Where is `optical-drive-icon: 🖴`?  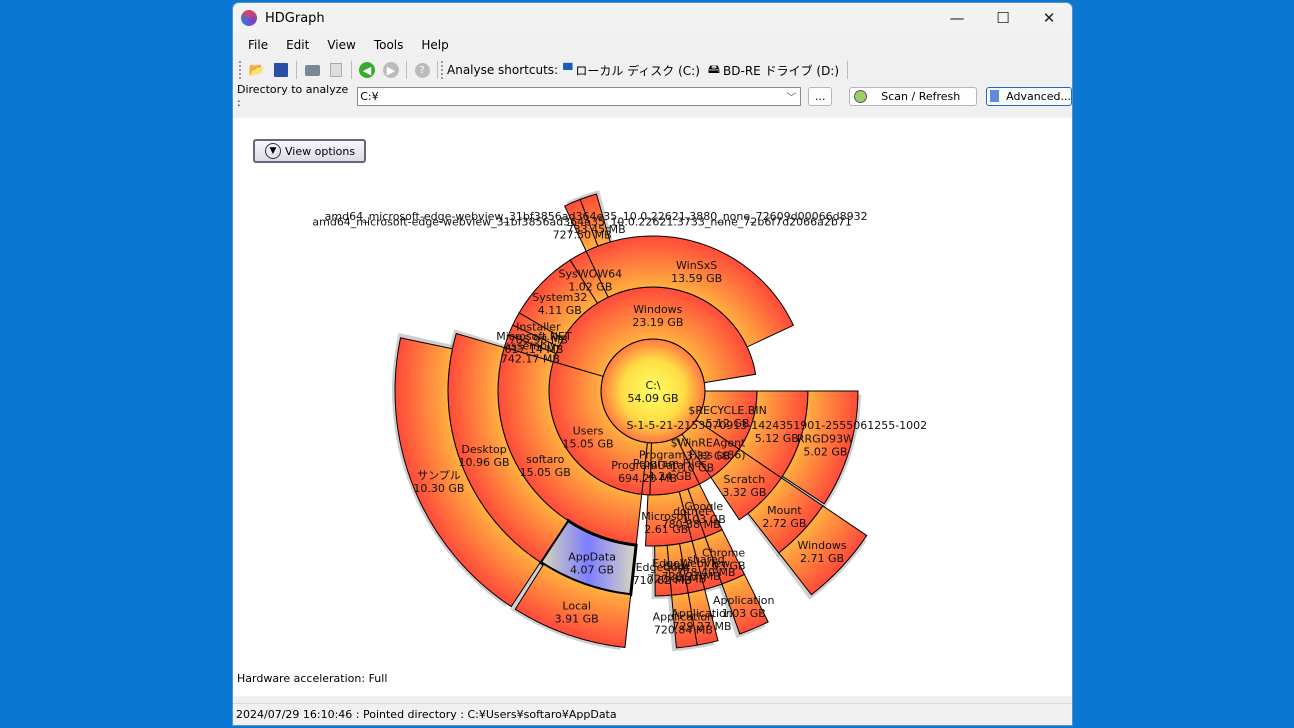 optical-drive-icon: 🖴 is located at coordinates (714, 68).